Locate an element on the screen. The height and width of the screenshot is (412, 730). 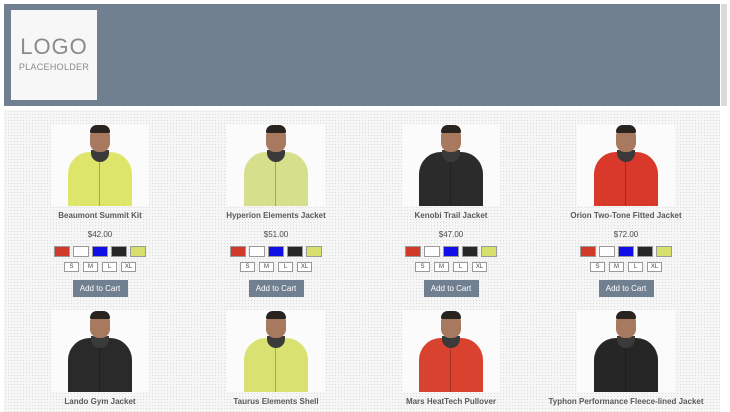
product-name: Taurus Elements Shell is located at coordinates (276, 402).